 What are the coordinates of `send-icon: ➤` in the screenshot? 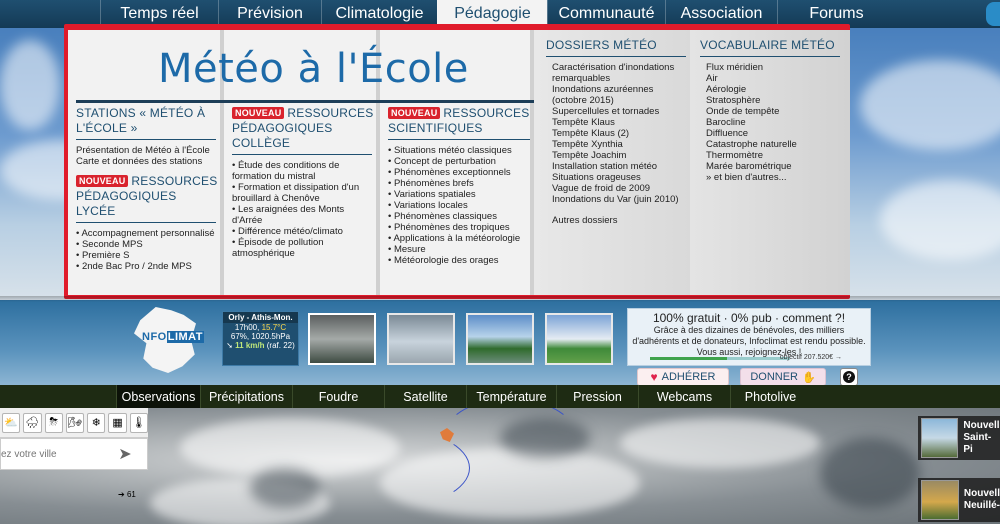 It's located at (125, 454).